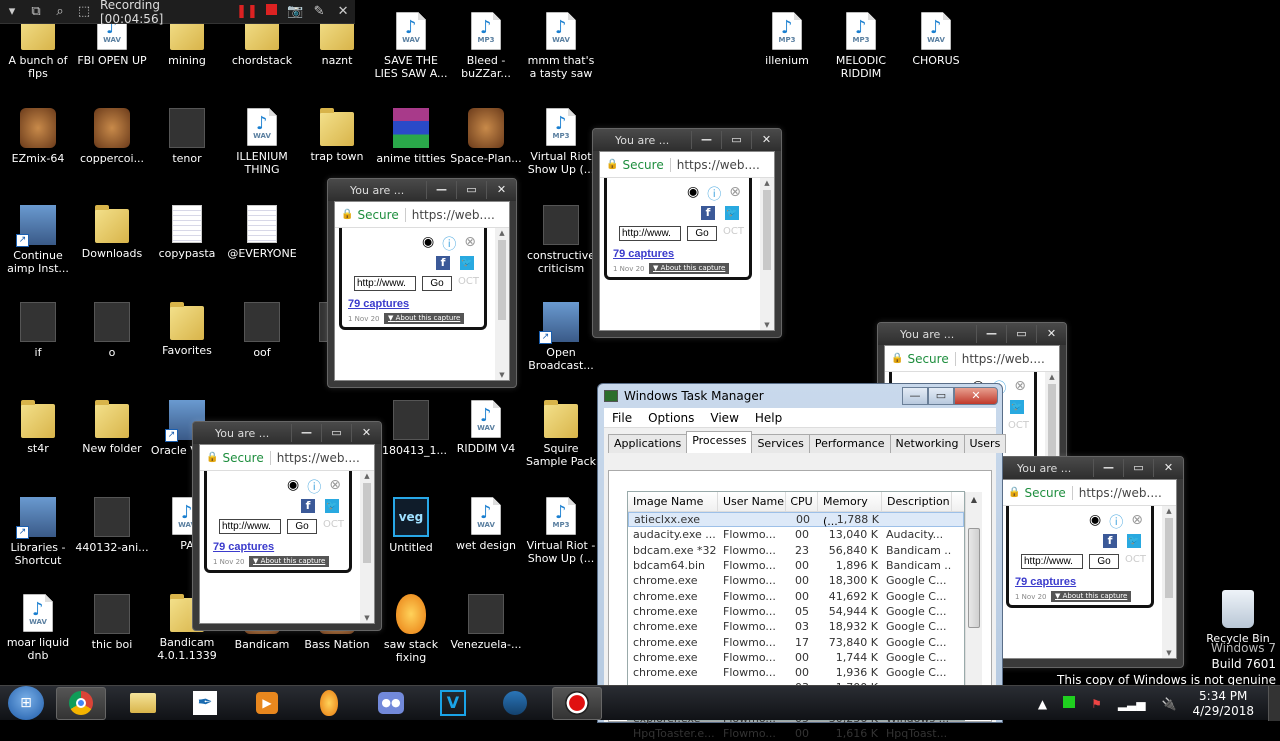  I want to click on green-status-icon, so click(1069, 703).